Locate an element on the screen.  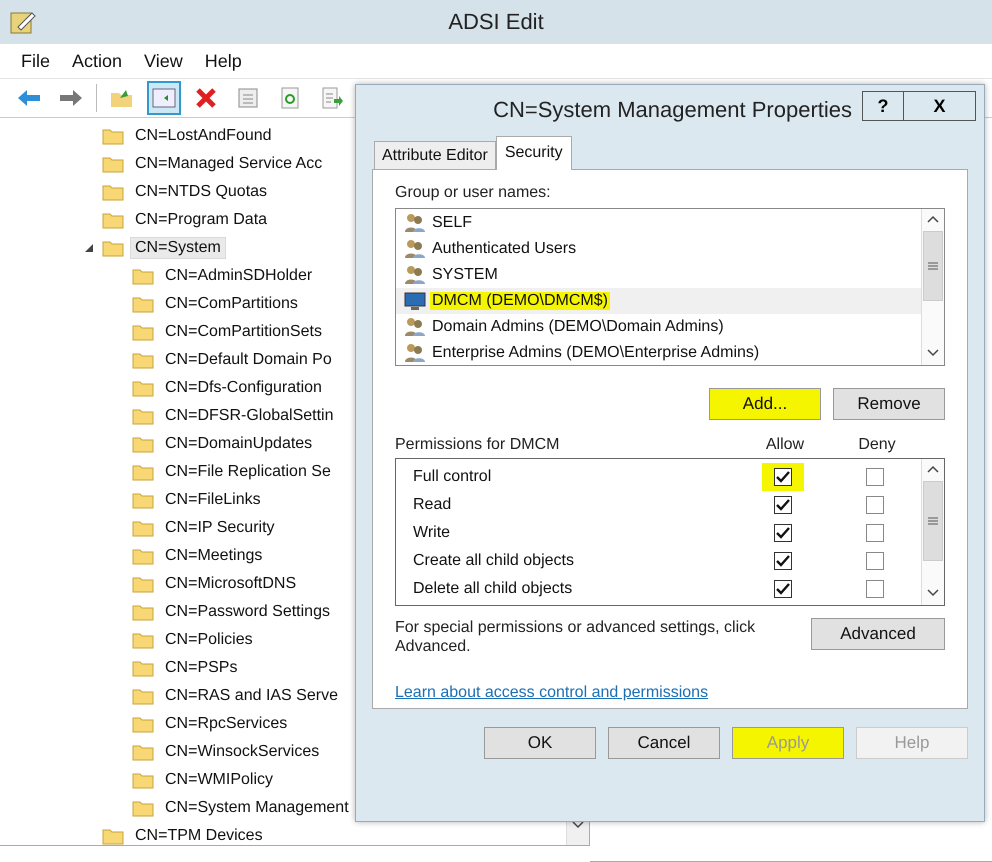
toolbar-button is located at coordinates (164, 98).